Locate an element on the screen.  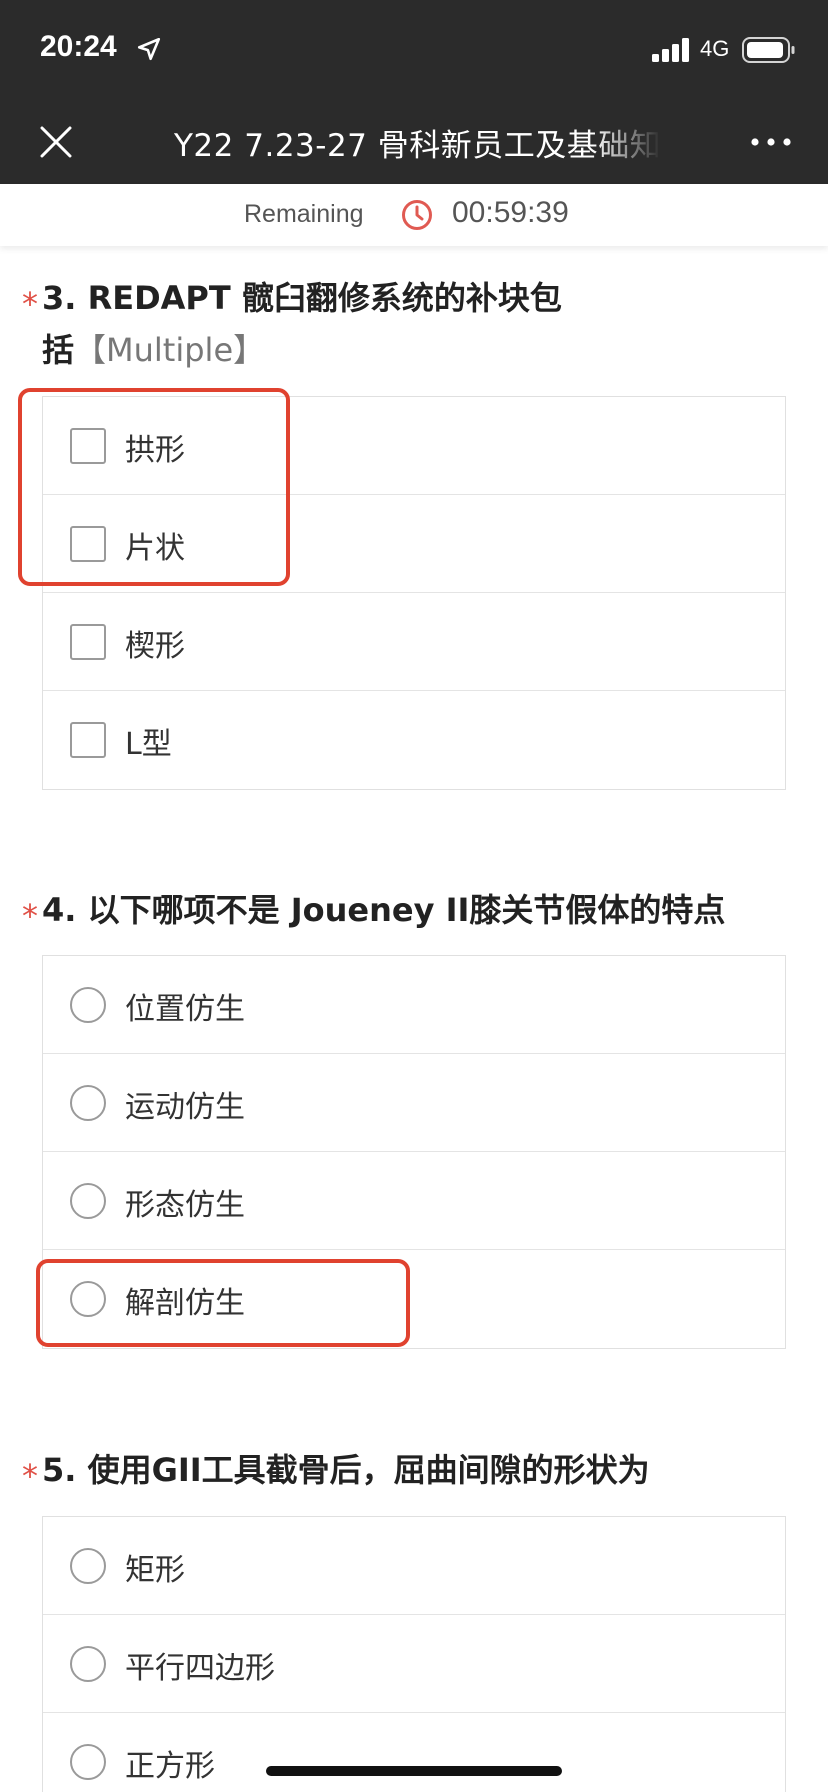
question-4-text: 4. 以下哪项不是 Joueney II膝关节假体的特点 is located at coordinates (384, 910).